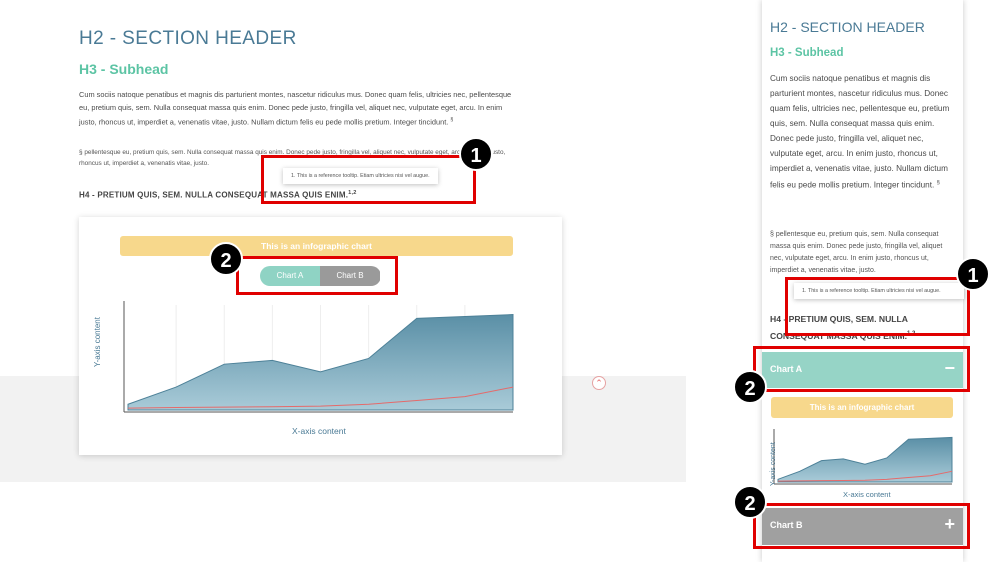 This screenshot has height=562, width=998. Describe the element at coordinates (476, 154) in the screenshot. I see `callout-badge-1: 1` at that location.